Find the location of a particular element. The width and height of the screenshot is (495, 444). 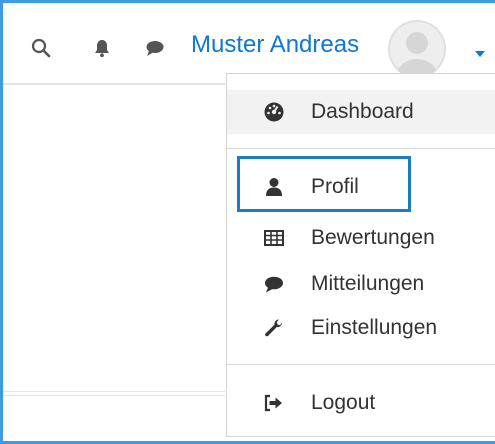

menu-item-profil: Profil is located at coordinates (361, 187).